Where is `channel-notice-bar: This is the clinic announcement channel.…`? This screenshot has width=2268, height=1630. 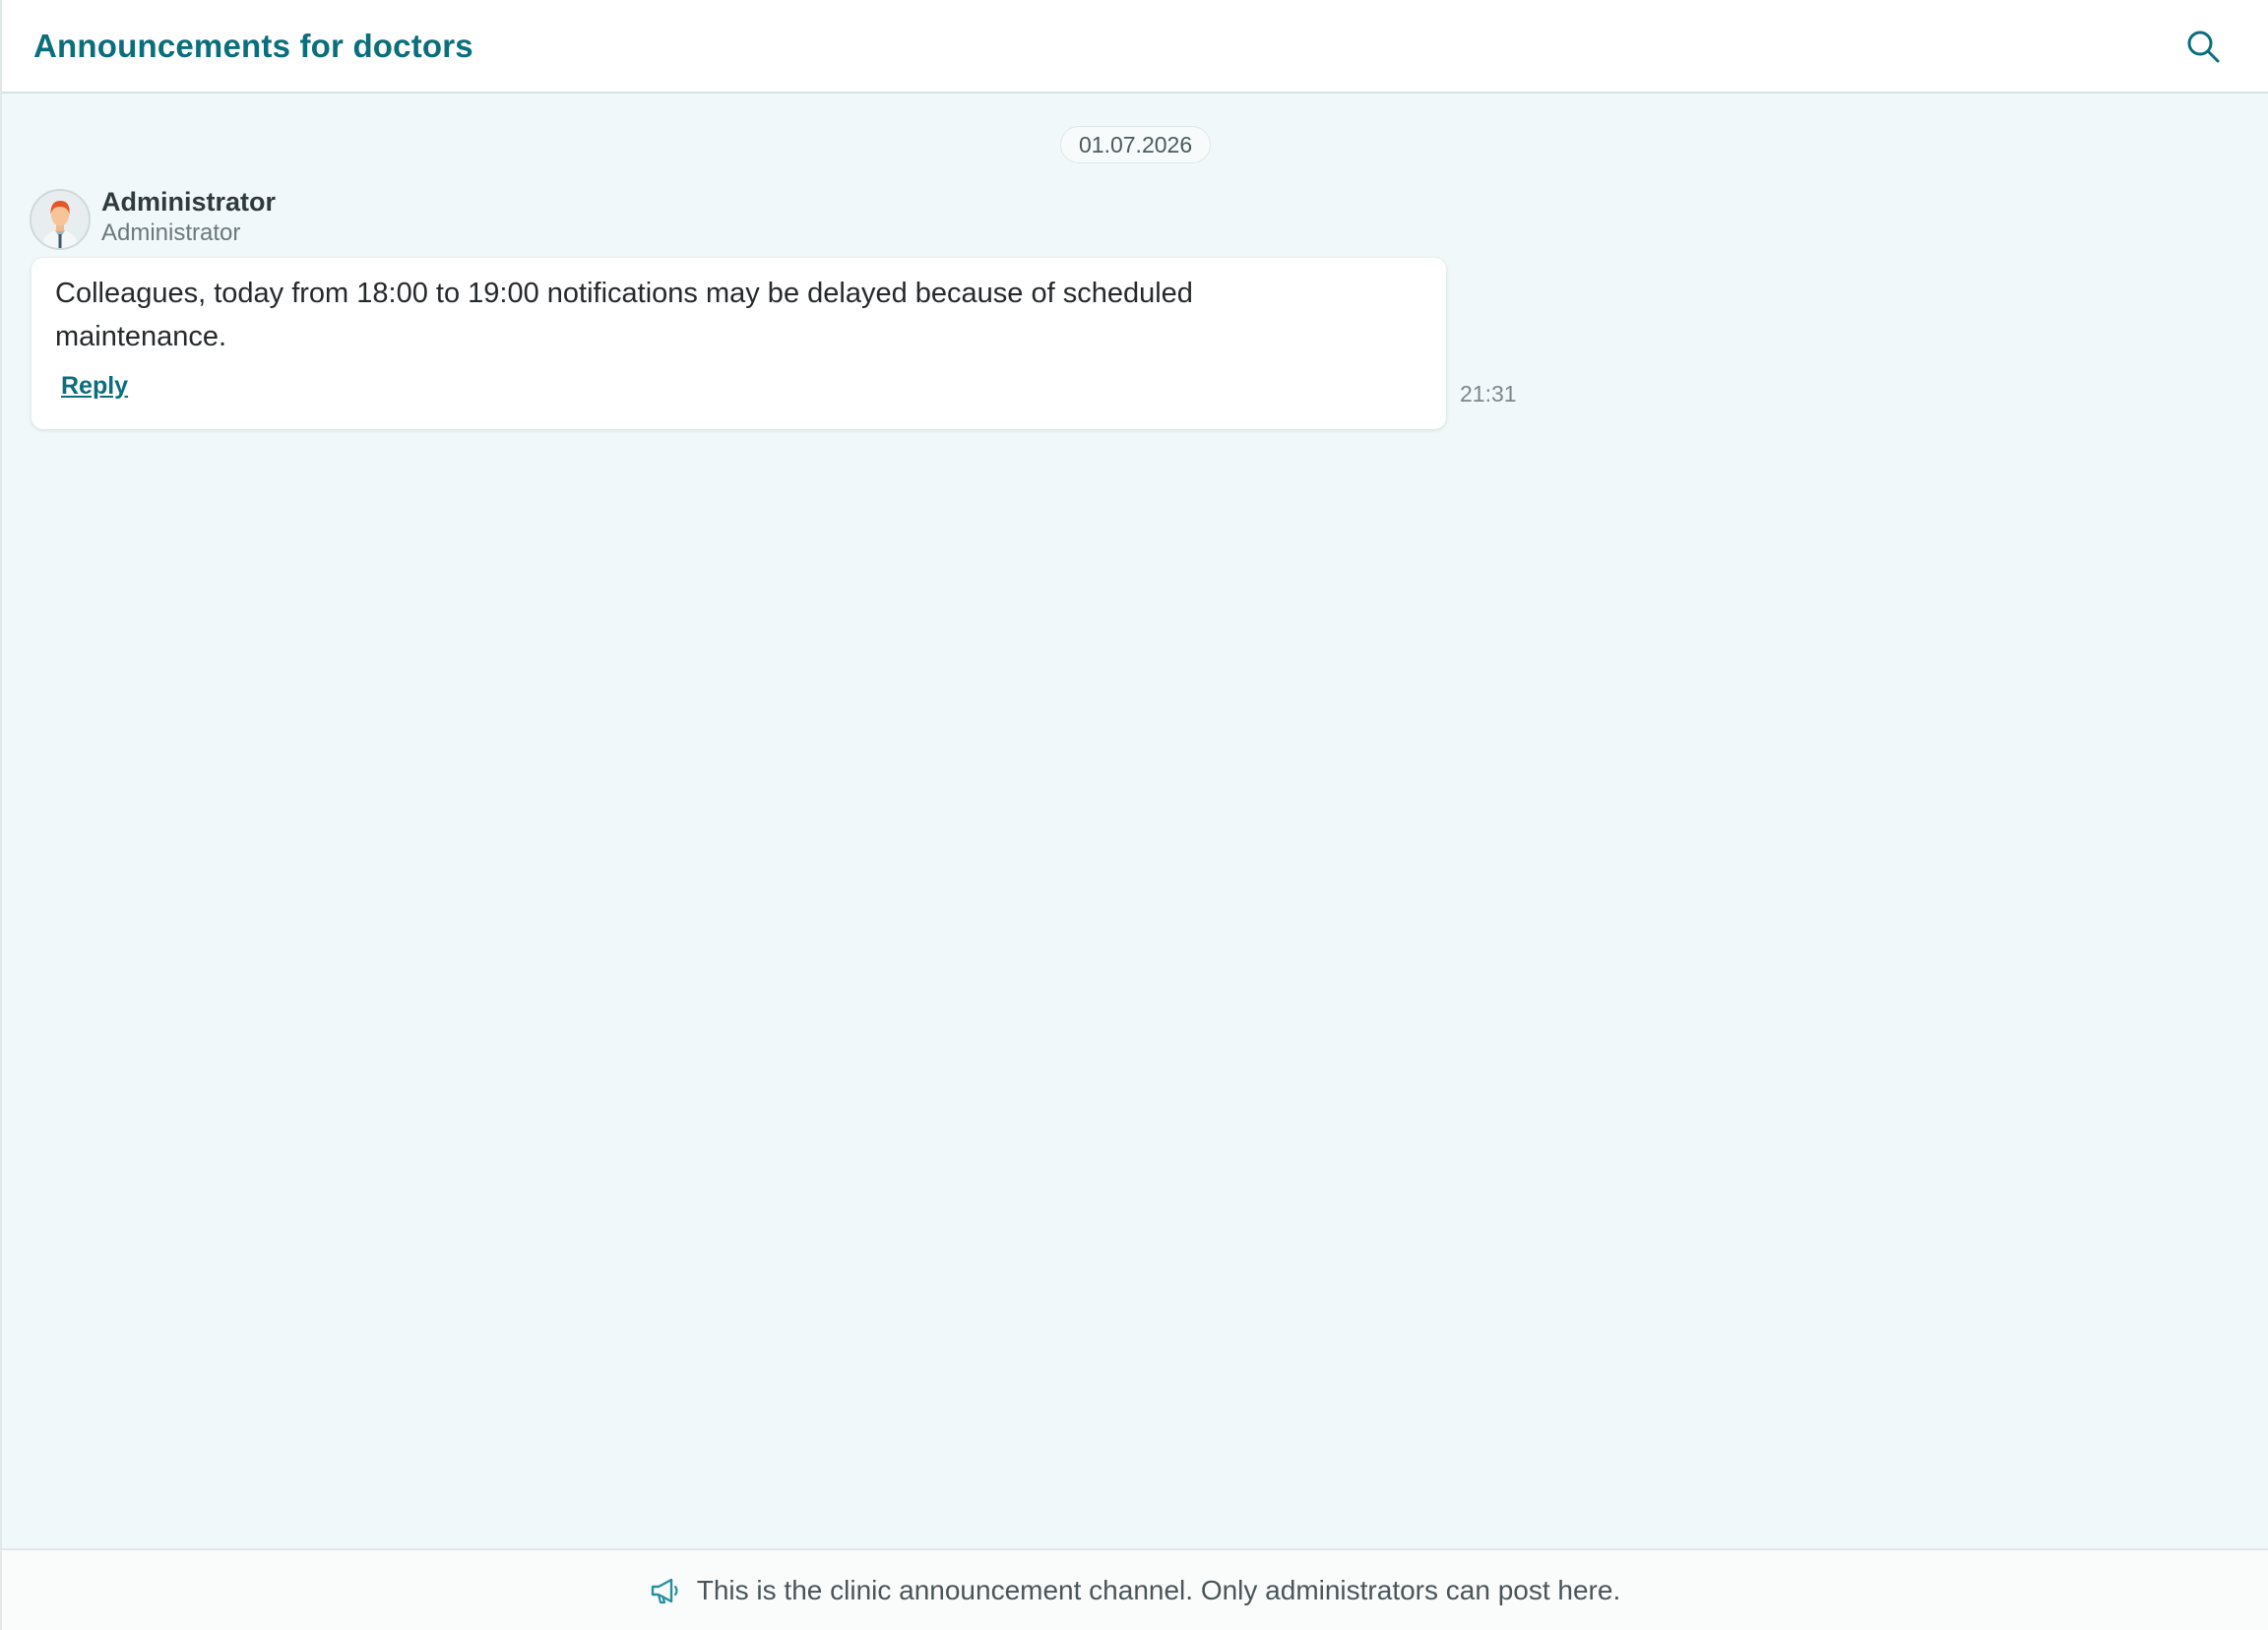 channel-notice-bar: This is the clinic announcement channel.… is located at coordinates (1135, 1589).